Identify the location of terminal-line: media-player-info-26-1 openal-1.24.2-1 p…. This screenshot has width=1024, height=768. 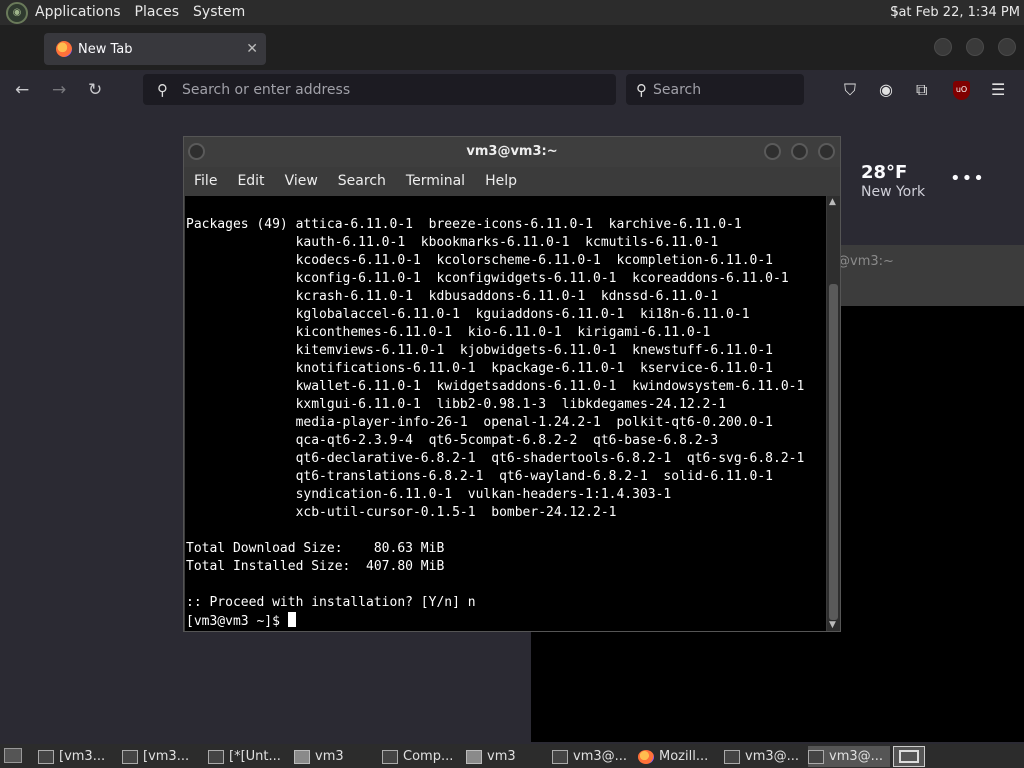
(479, 422).